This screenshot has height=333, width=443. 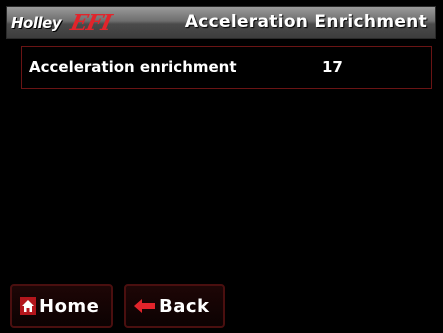 What do you see at coordinates (91, 23) in the screenshot?
I see `logo-product: EFI` at bounding box center [91, 23].